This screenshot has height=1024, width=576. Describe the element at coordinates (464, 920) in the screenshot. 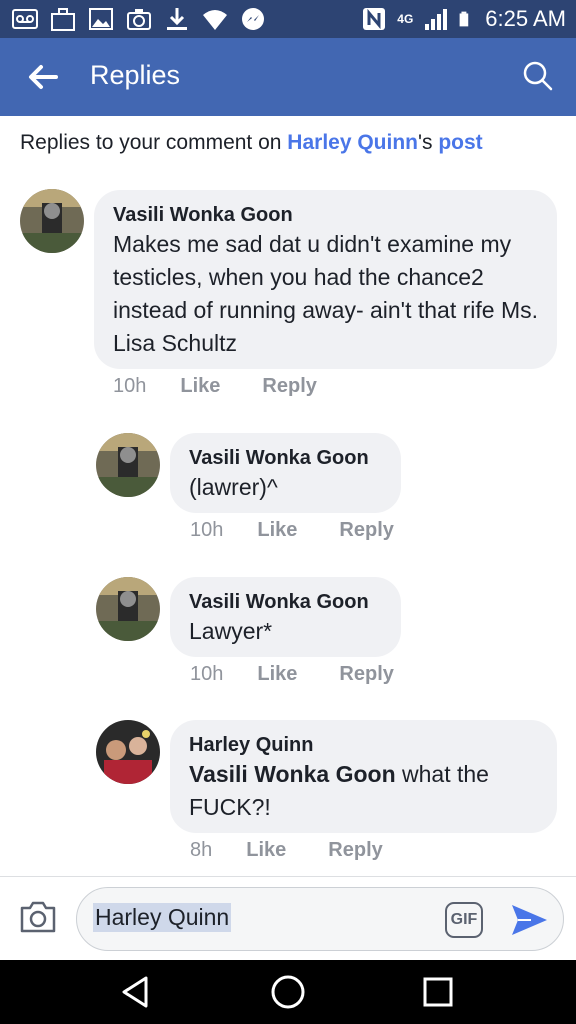

I see `gif-icon: GIF` at that location.